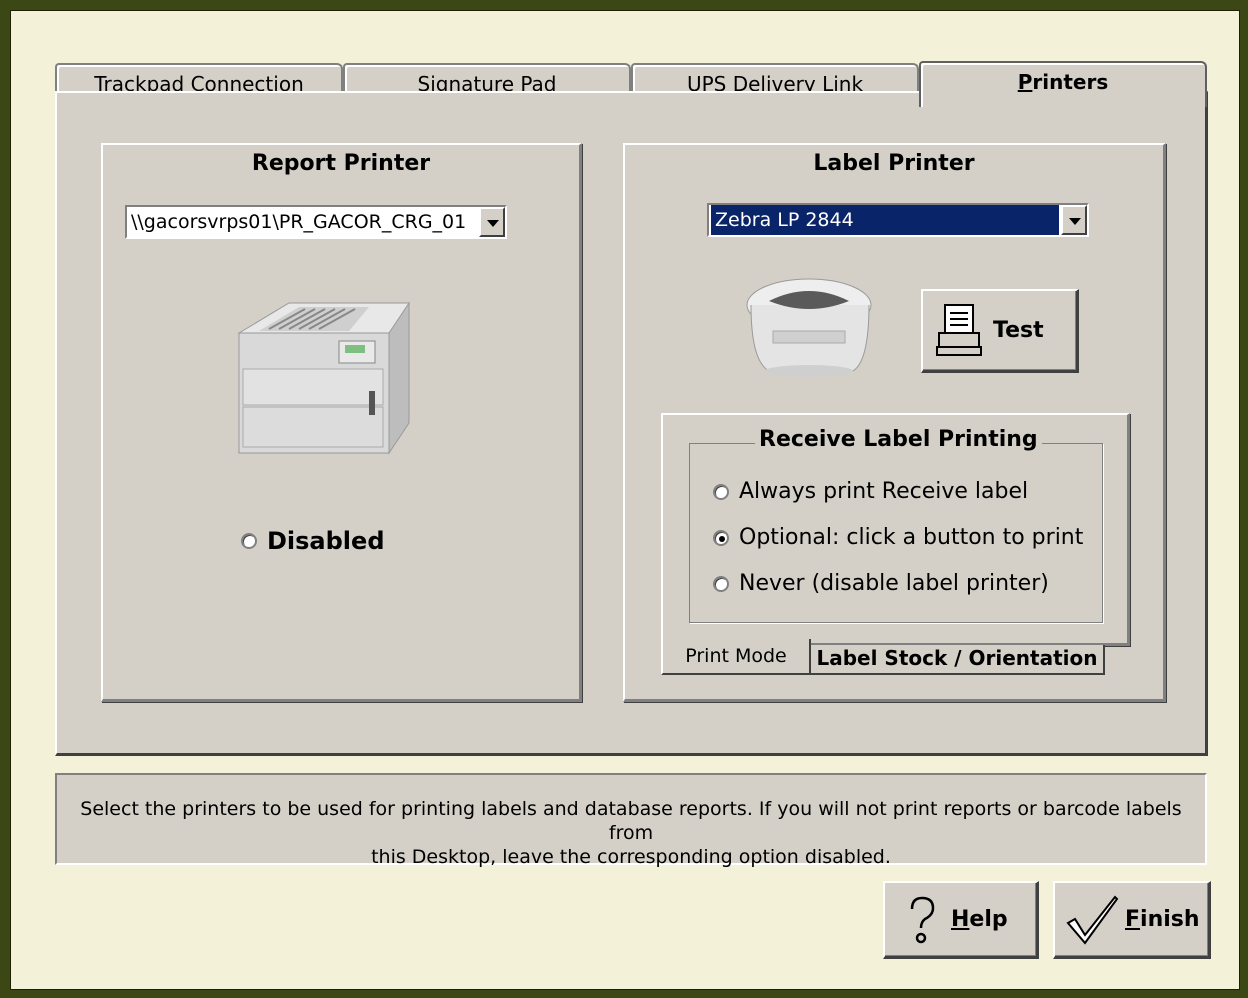 This screenshot has width=1248, height=998. I want to click on test-button: Test, so click(1000, 331).